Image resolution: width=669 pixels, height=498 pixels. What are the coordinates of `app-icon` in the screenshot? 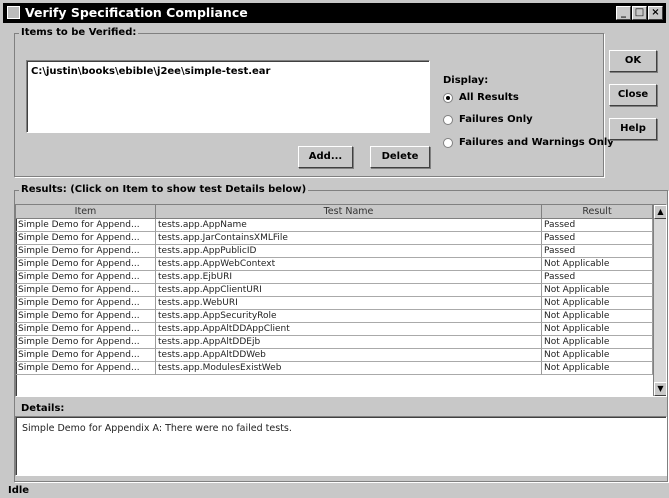 It's located at (13, 12).